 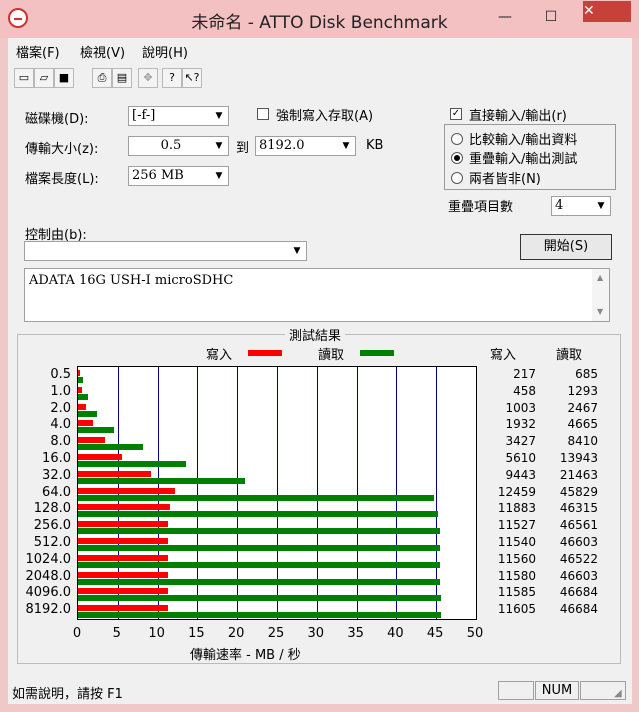 What do you see at coordinates (456, 114) in the screenshot?
I see `direct-io-checkbox: ✓` at bounding box center [456, 114].